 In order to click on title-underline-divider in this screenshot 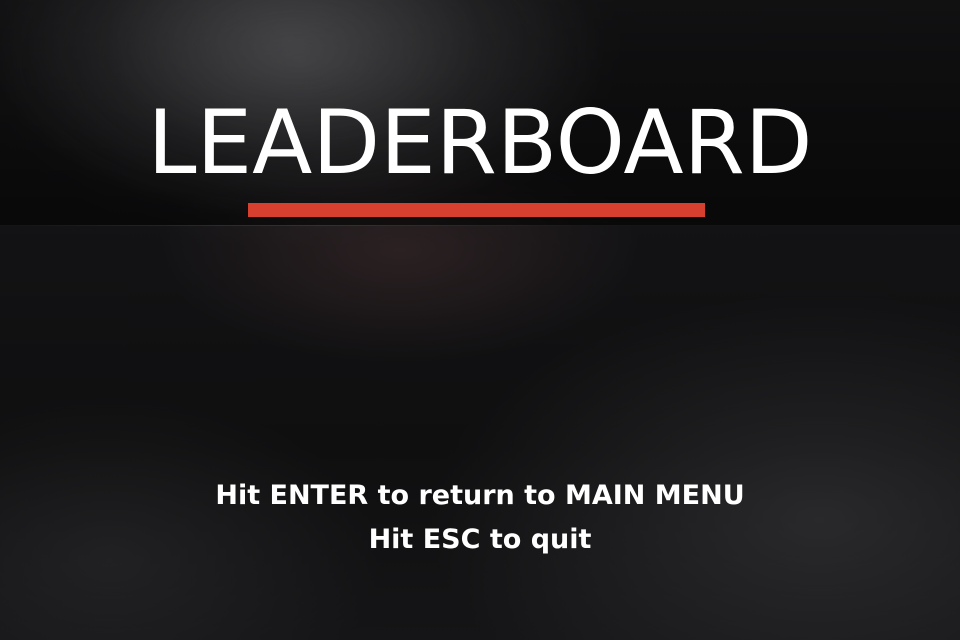, I will do `click(476, 210)`.